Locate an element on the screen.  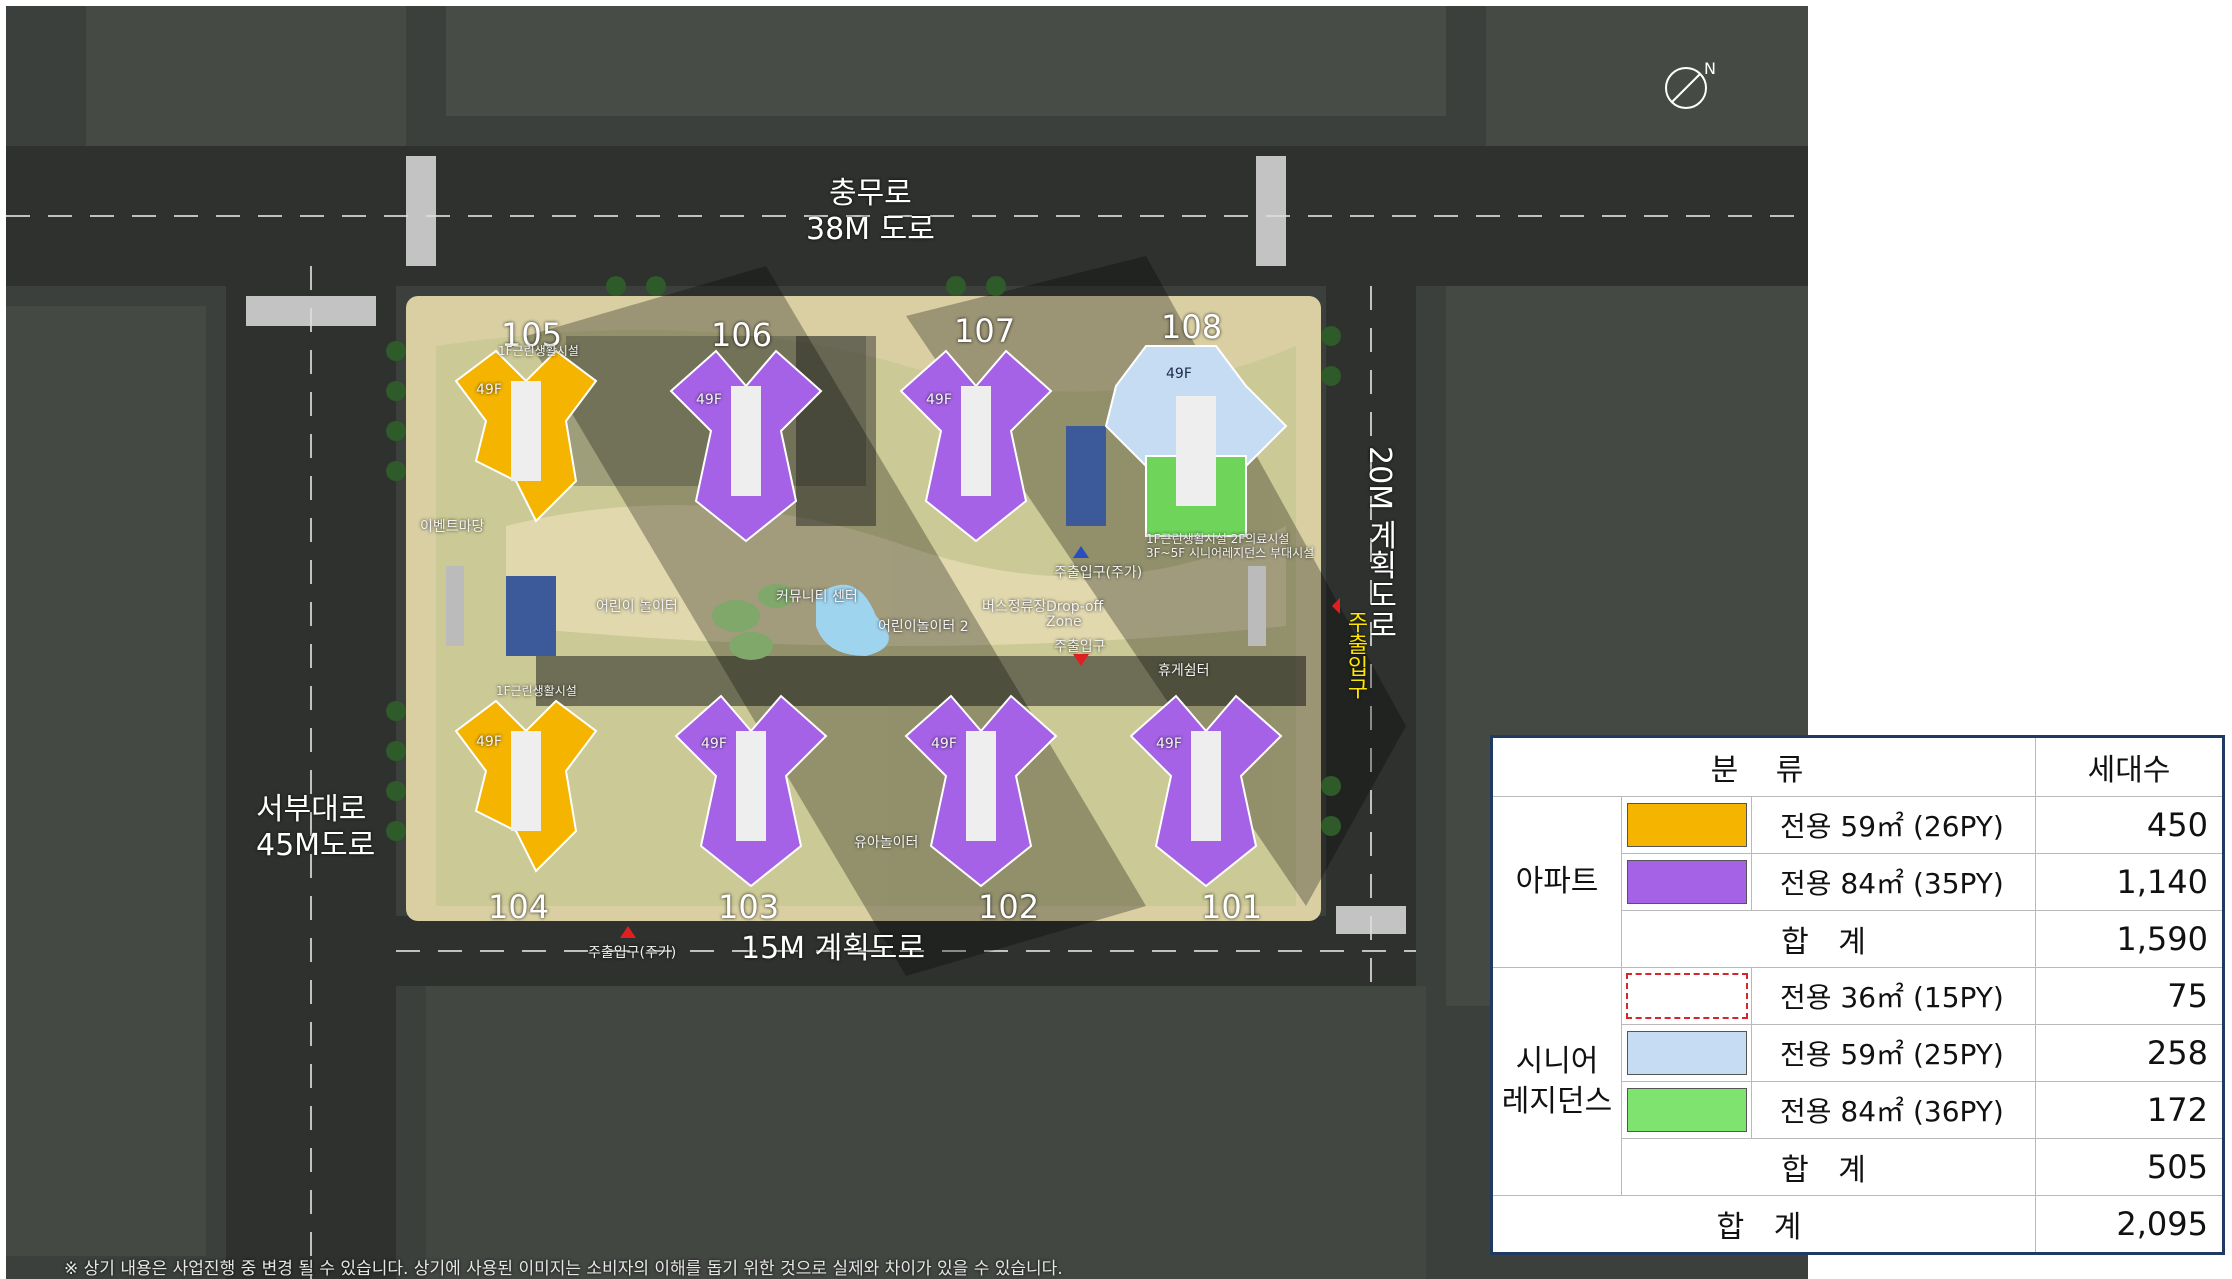
vehicle-exit-label: 주출입구(주가) is located at coordinates (632, 953).